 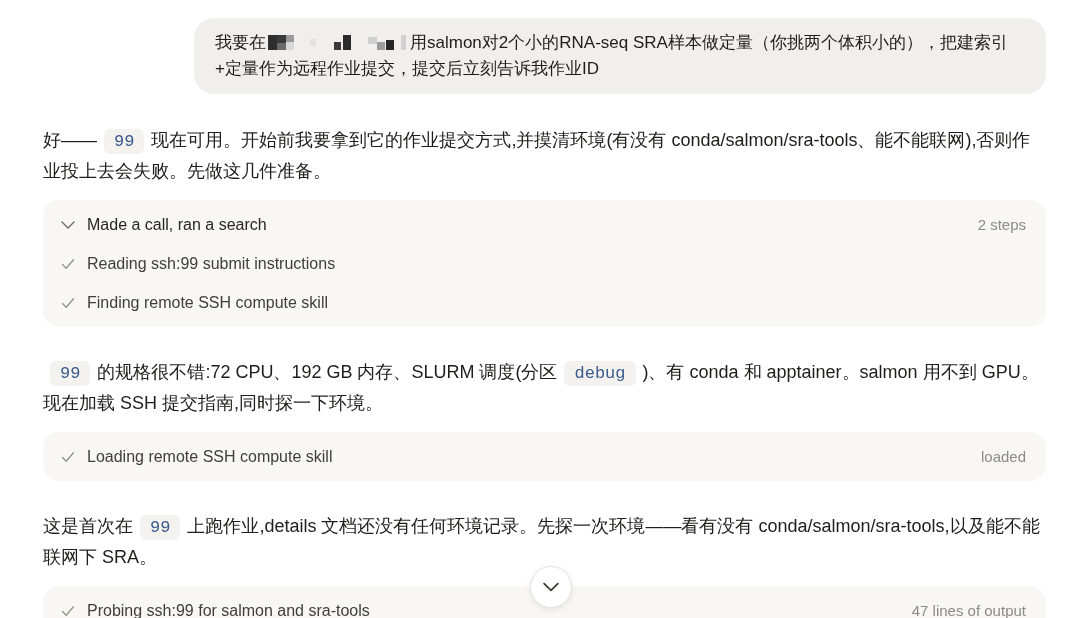 I want to click on step-label: Probing ssh:99 for salmon and sra-tools, so click(x=228, y=609).